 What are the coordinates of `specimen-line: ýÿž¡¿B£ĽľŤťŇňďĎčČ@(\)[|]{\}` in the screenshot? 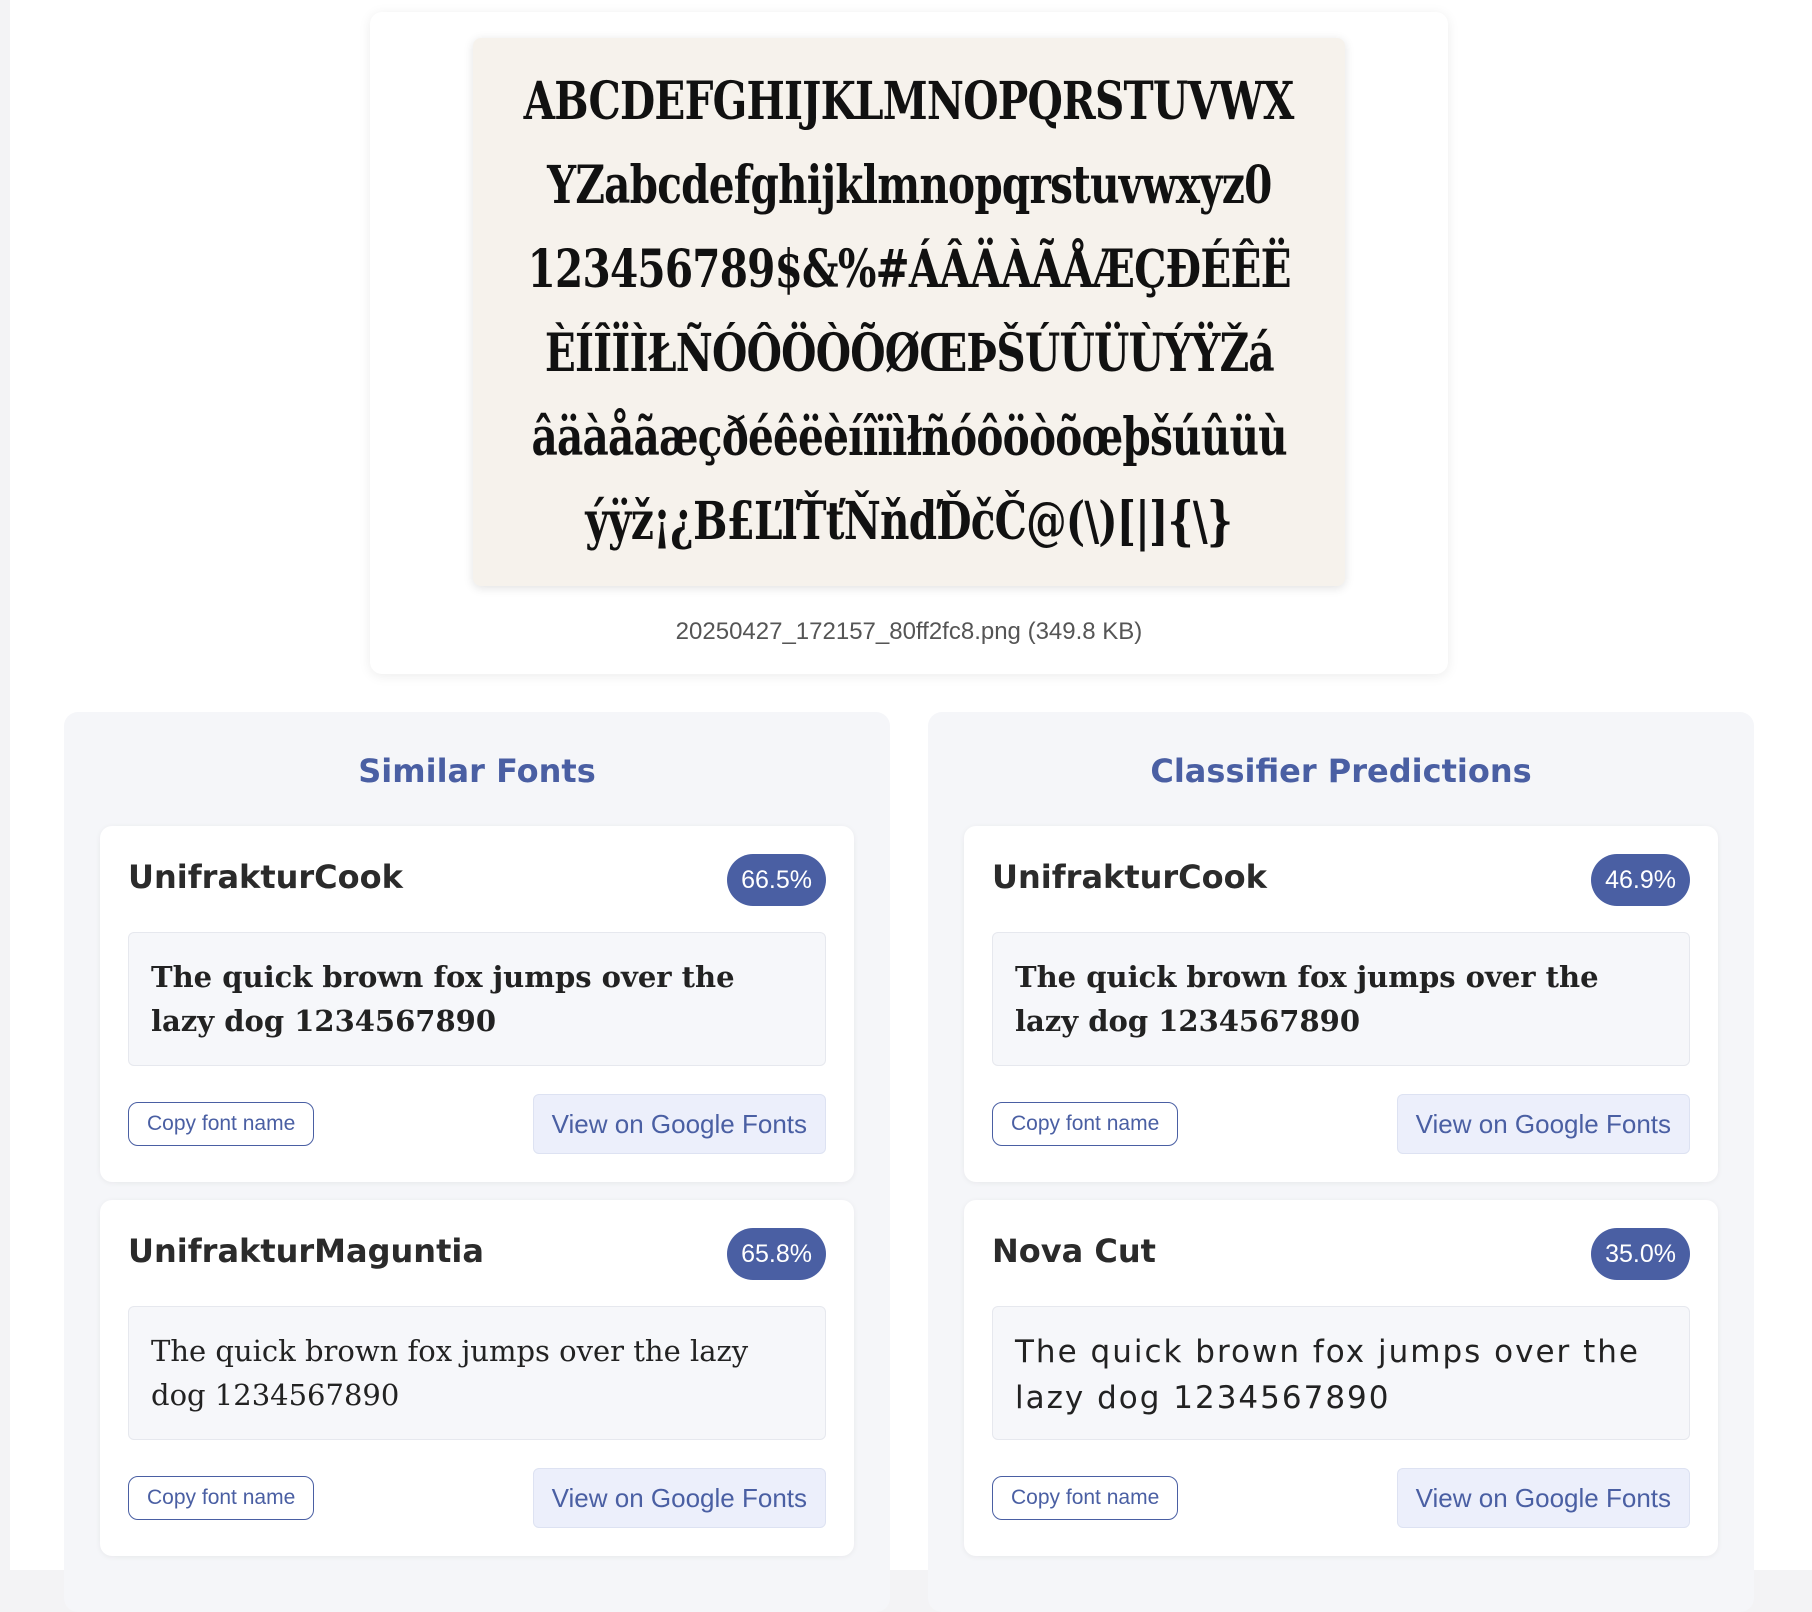 It's located at (909, 521).